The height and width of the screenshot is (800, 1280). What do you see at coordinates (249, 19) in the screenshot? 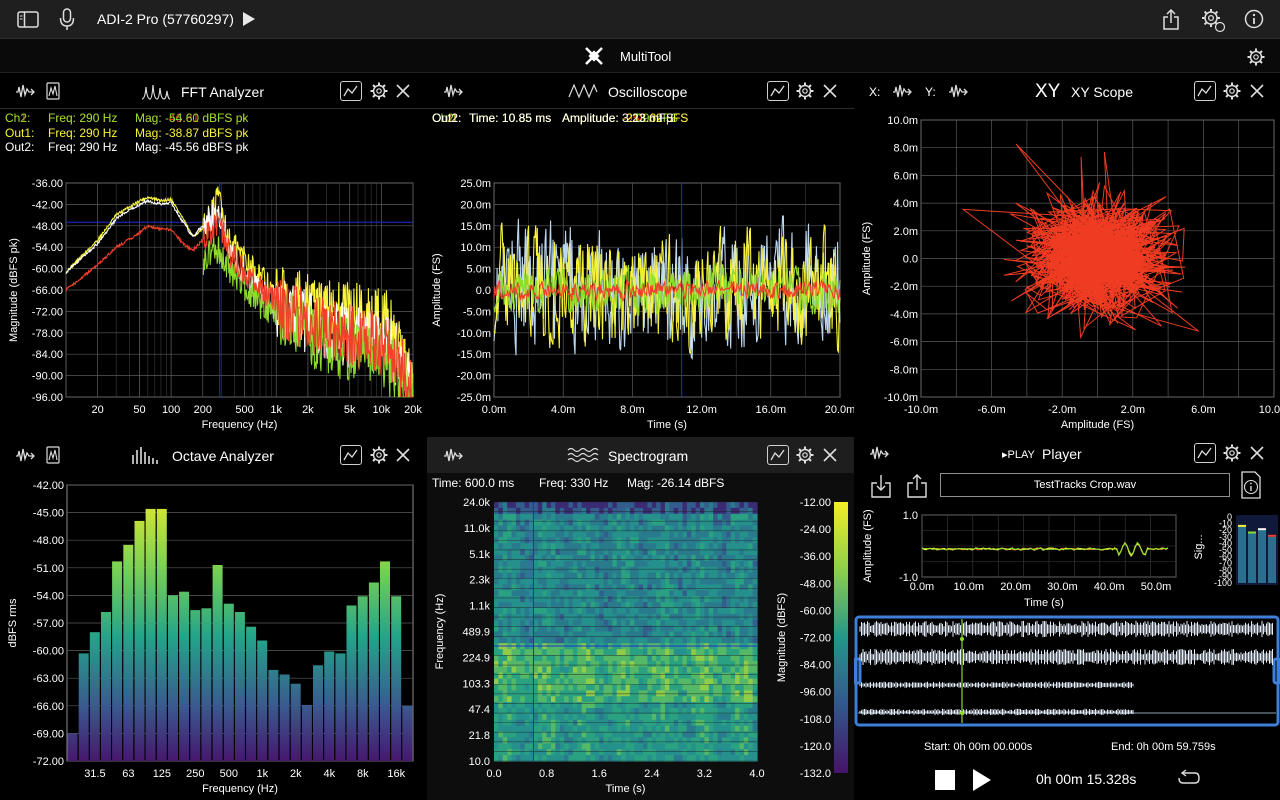
I see `play-icon` at bounding box center [249, 19].